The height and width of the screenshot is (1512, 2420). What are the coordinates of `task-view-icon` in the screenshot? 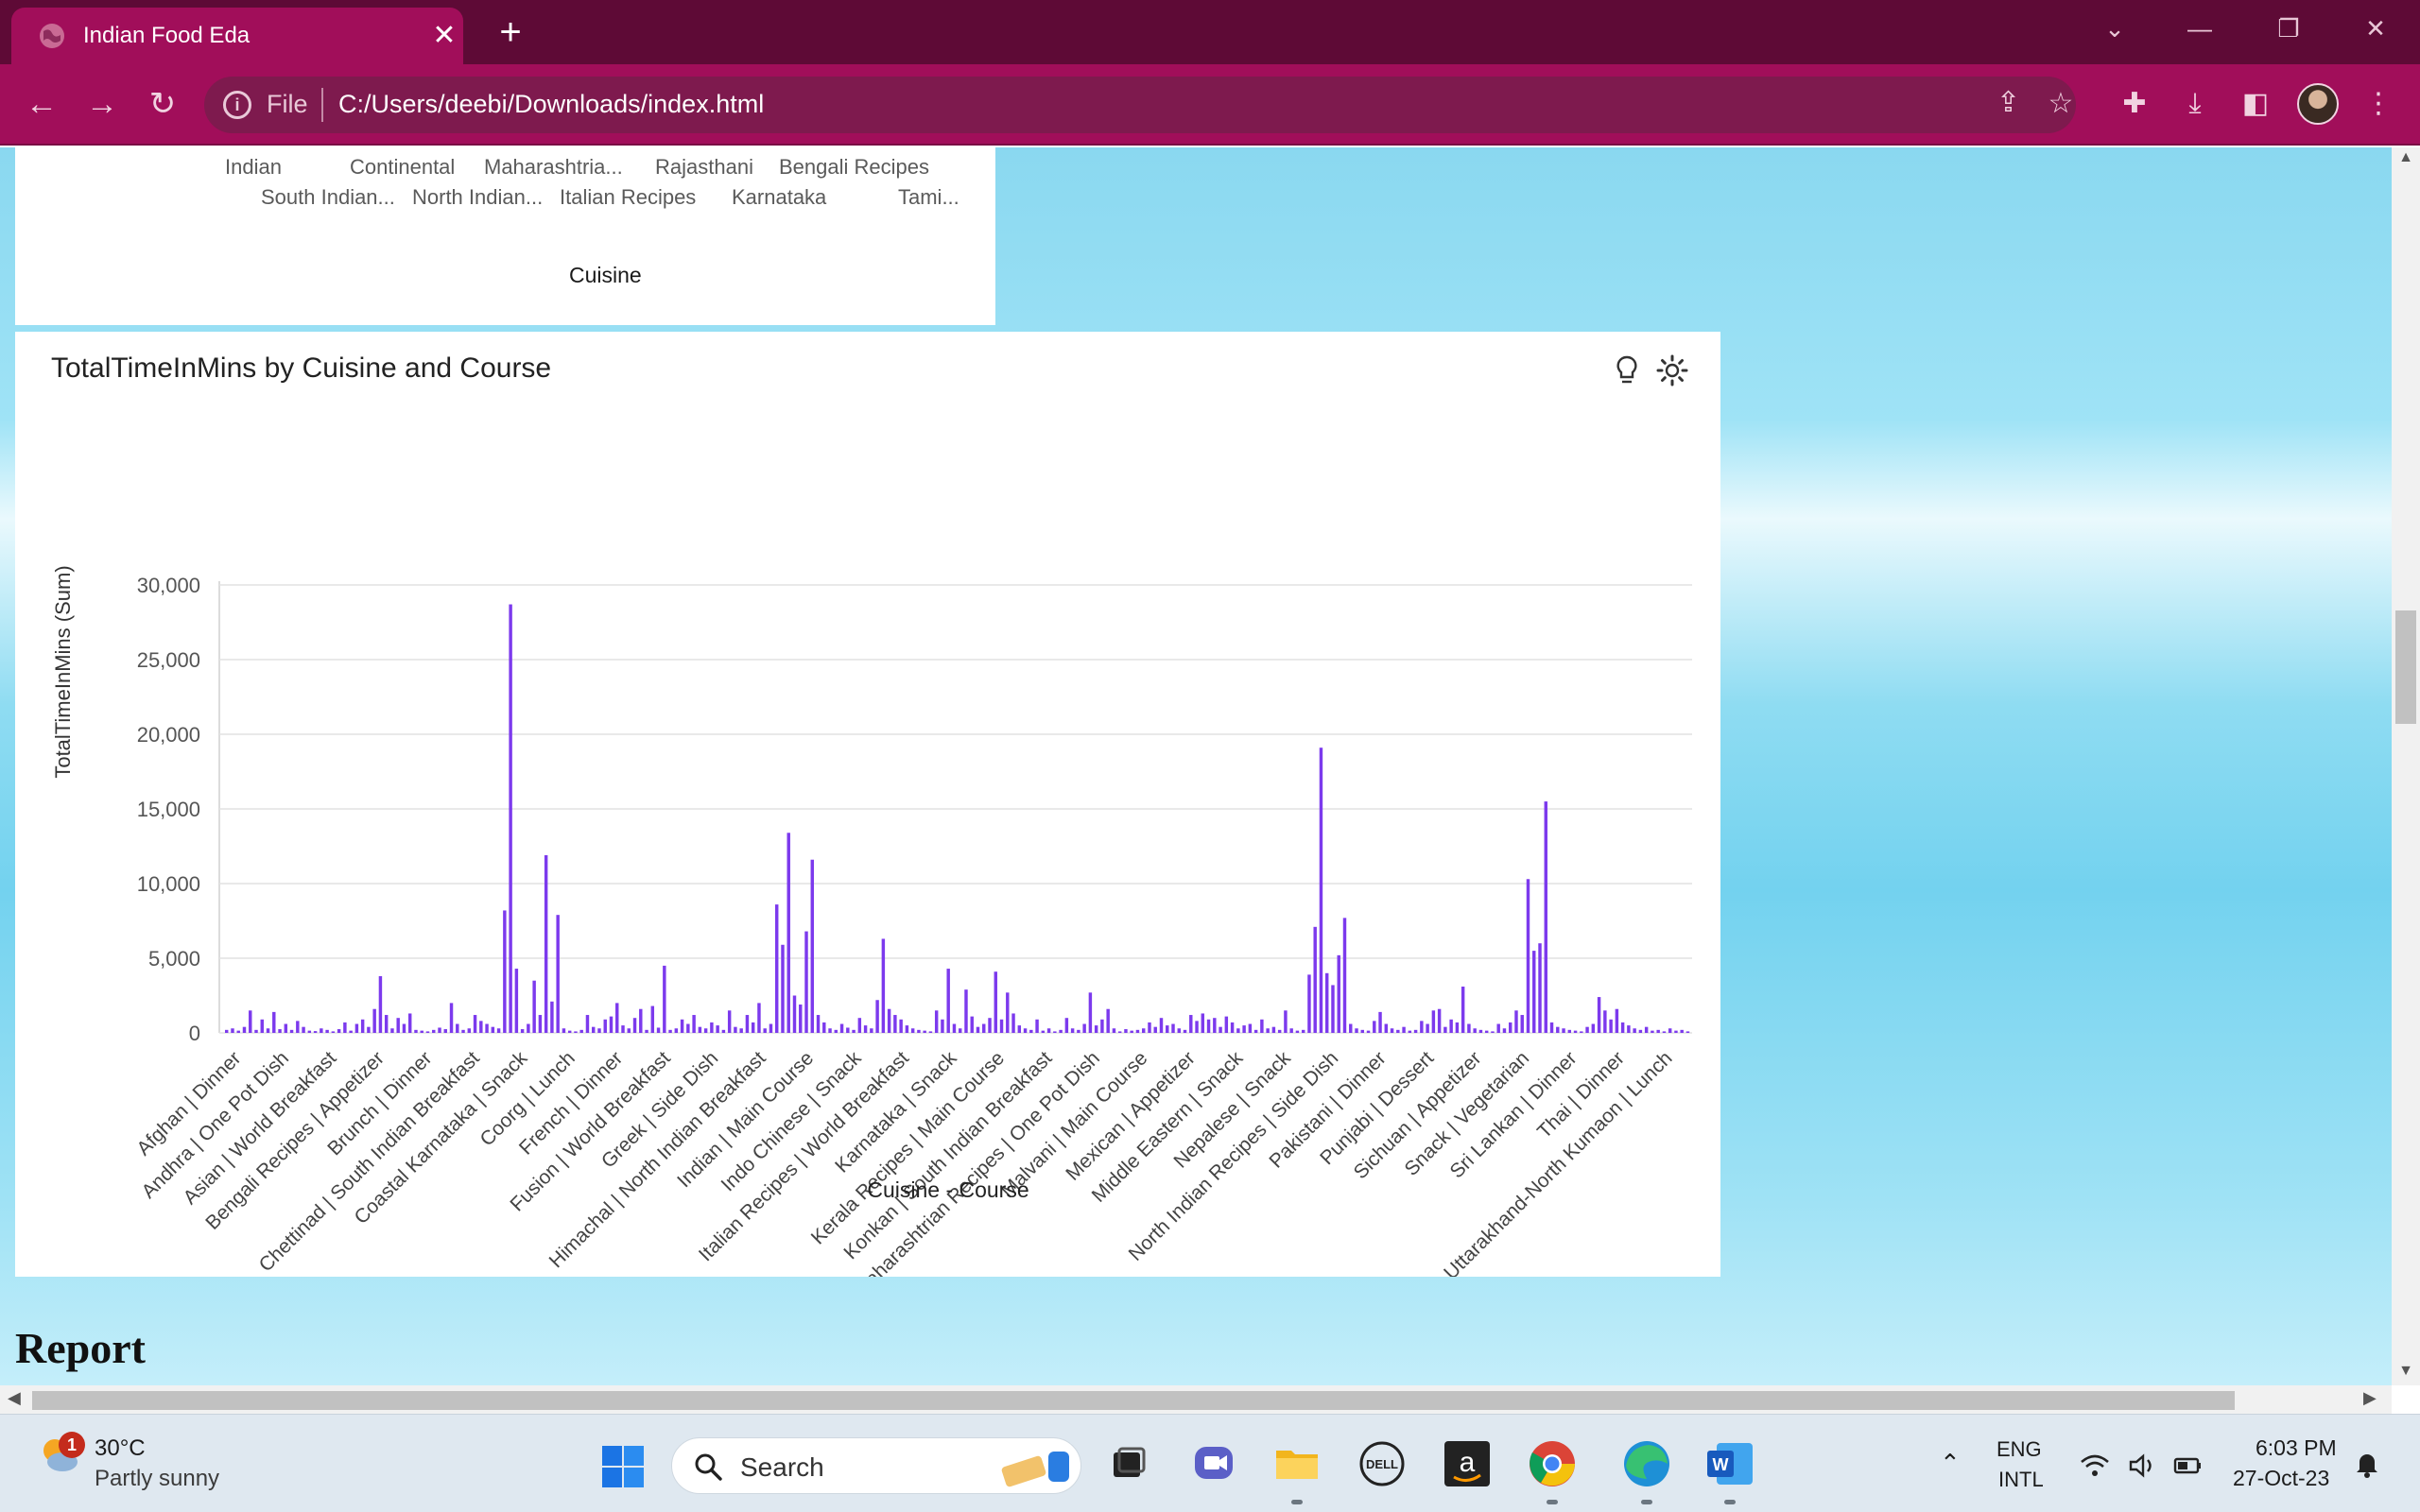 It's located at (1128, 1463).